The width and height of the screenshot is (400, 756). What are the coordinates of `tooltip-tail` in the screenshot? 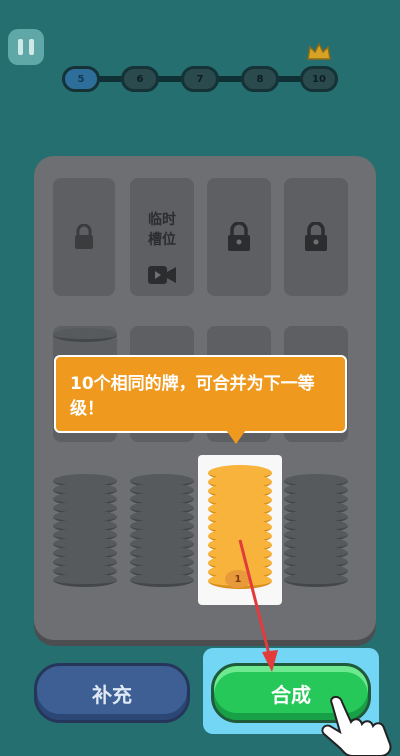 It's located at (236, 437).